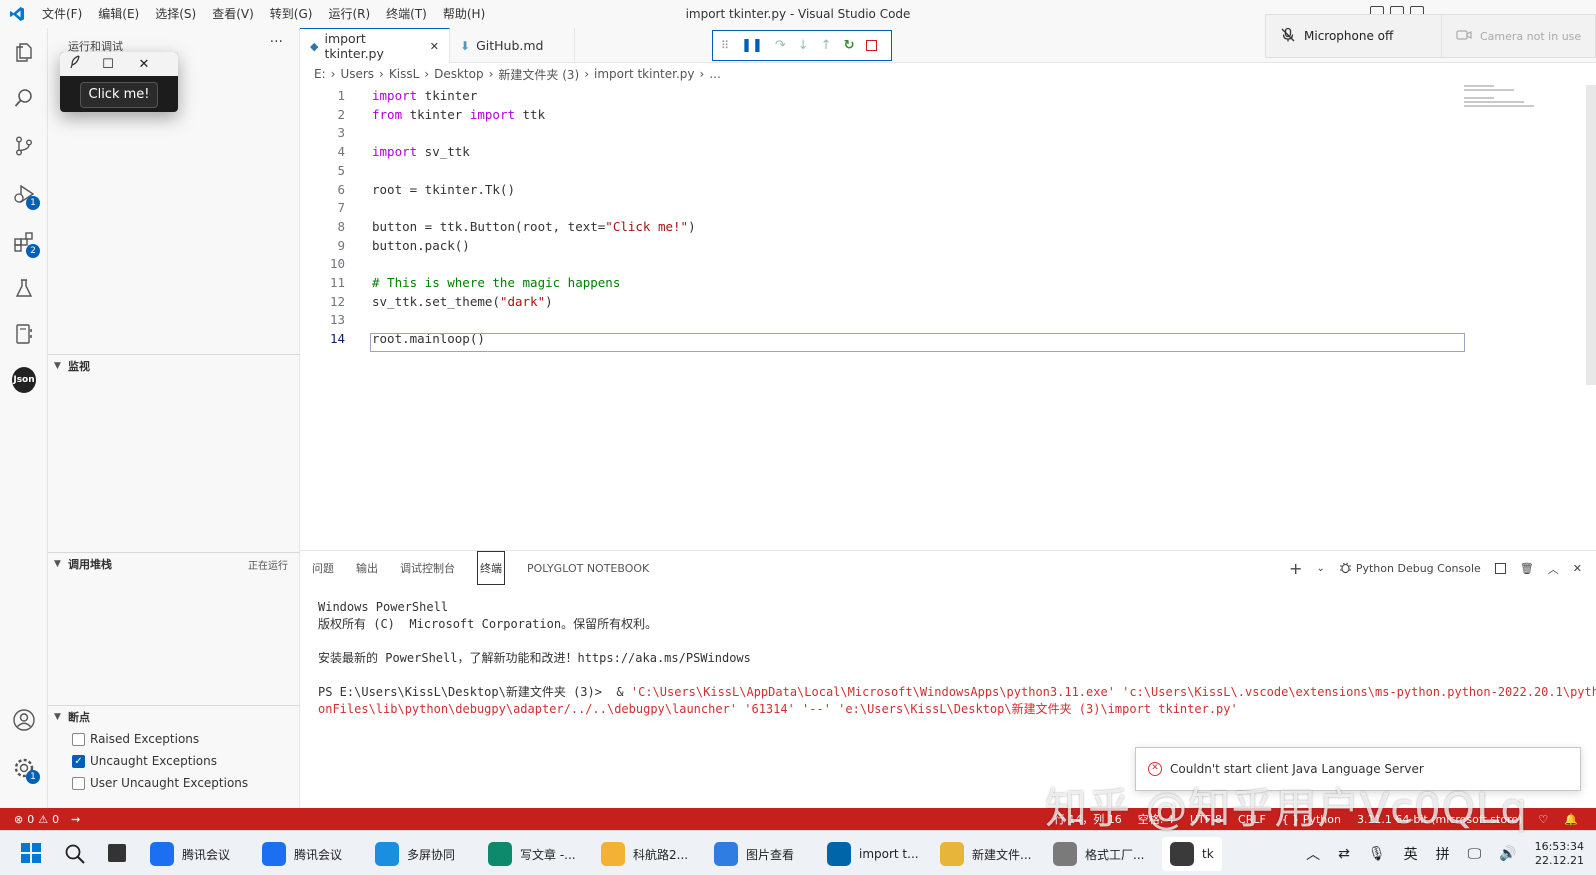  What do you see at coordinates (803, 45) in the screenshot?
I see `step-into-icon: ↓` at bounding box center [803, 45].